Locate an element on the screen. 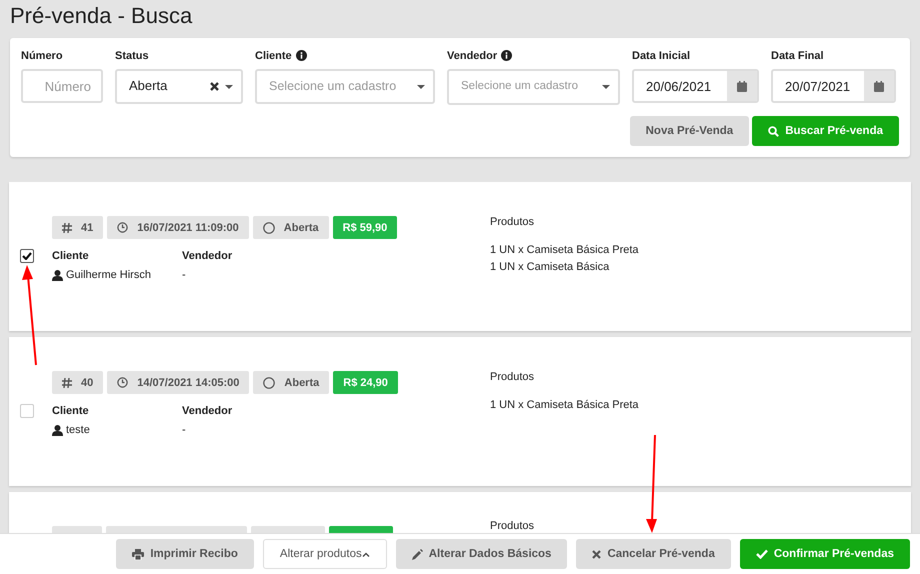  printer-icon is located at coordinates (138, 554).